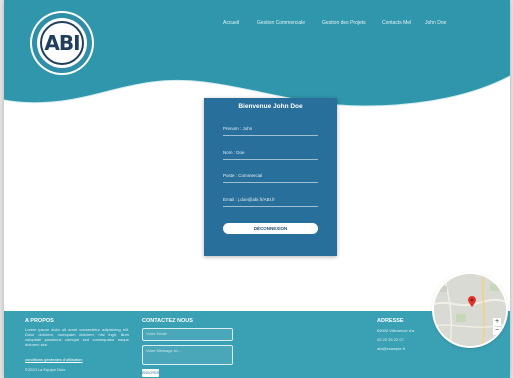 This screenshot has width=513, height=378. Describe the element at coordinates (270, 131) in the screenshot. I see `prenom-field: Prenom : John` at that location.